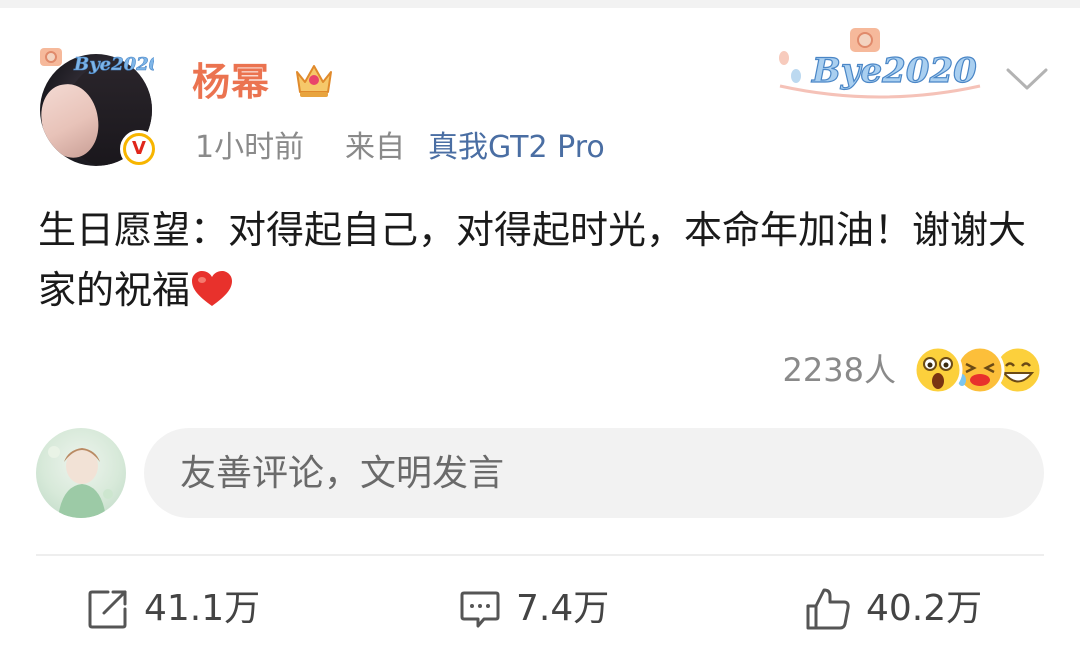  Describe the element at coordinates (80, 482) in the screenshot. I see `current-user-avatar-art` at that location.